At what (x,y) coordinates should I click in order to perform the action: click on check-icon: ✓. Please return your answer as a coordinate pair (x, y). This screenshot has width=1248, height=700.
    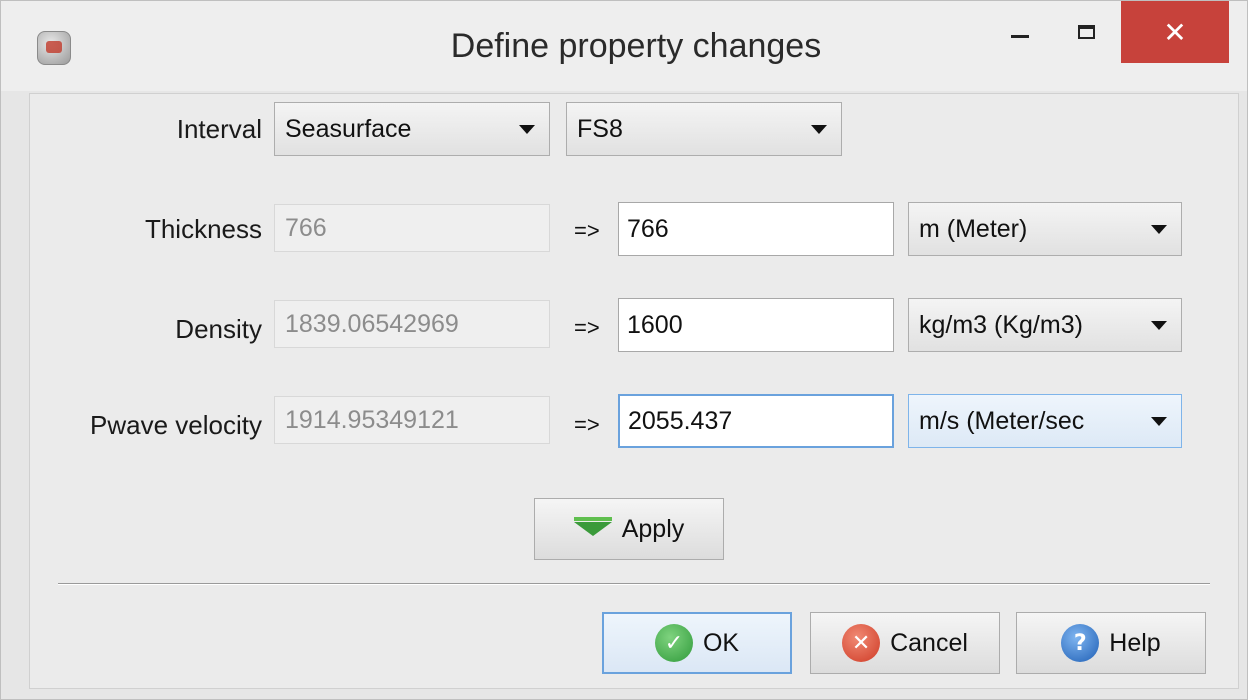
    Looking at the image, I should click on (673, 643).